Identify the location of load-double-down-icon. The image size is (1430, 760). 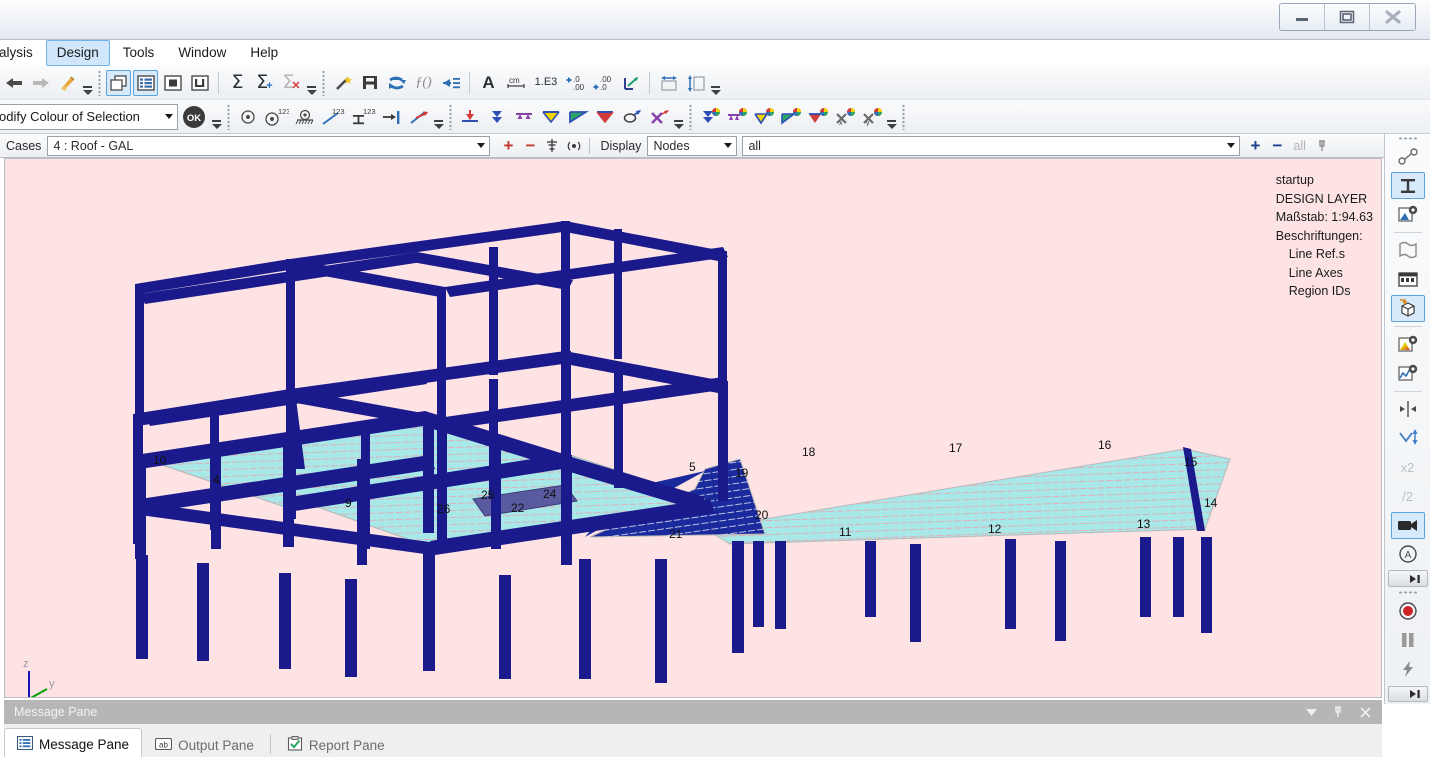
(496, 117).